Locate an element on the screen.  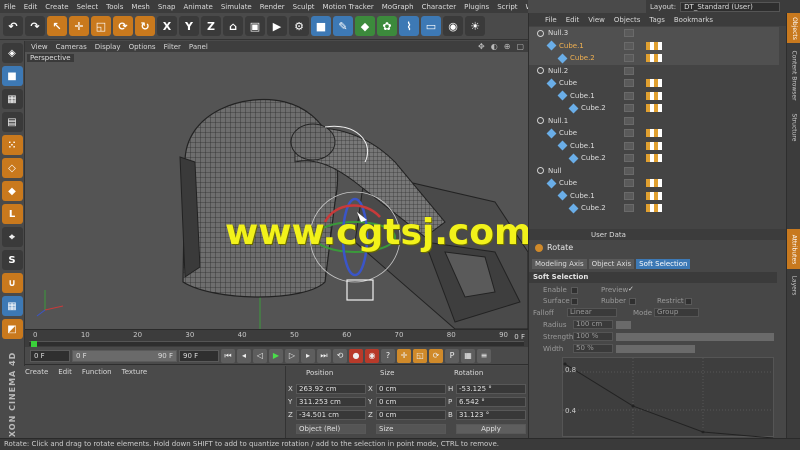
menu-simulate: Simulate is located at coordinates (236, 7).